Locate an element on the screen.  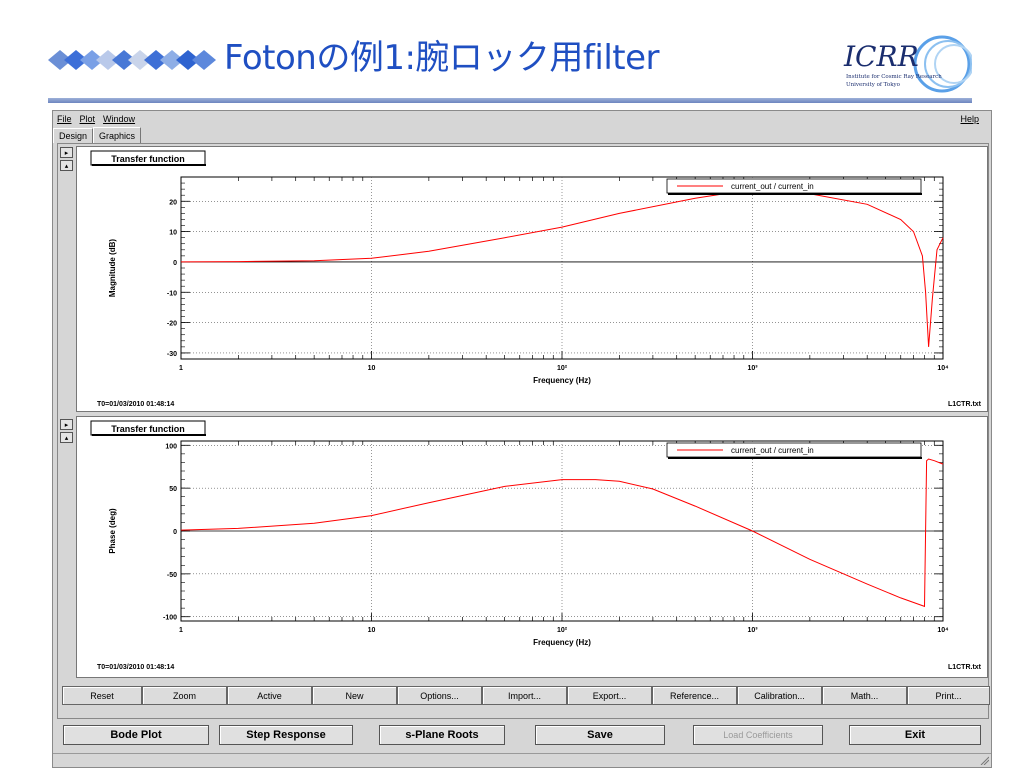
diamond-decoration-icon is located at coordinates (132, 60).